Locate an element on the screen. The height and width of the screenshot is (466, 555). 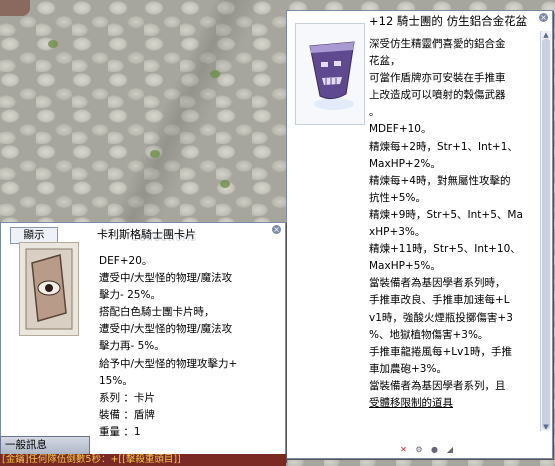
card-line: 擊力再- 5%。 is located at coordinates (132, 346).